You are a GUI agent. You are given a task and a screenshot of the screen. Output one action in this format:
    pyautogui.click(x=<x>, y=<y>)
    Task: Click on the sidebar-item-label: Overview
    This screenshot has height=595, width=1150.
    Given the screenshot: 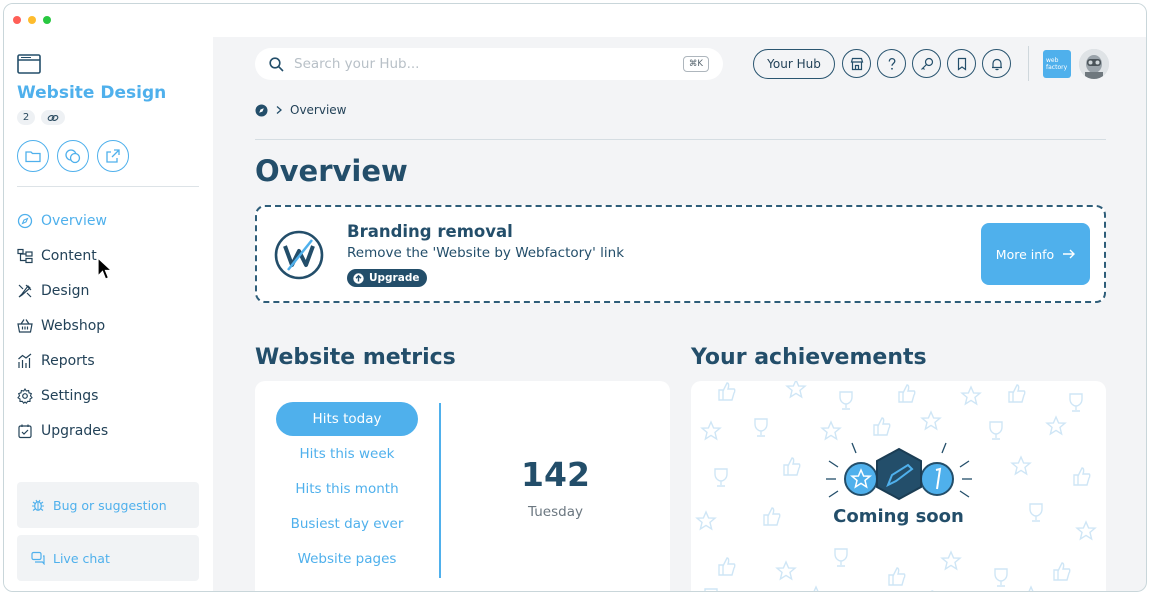 What is the action you would take?
    pyautogui.click(x=74, y=221)
    